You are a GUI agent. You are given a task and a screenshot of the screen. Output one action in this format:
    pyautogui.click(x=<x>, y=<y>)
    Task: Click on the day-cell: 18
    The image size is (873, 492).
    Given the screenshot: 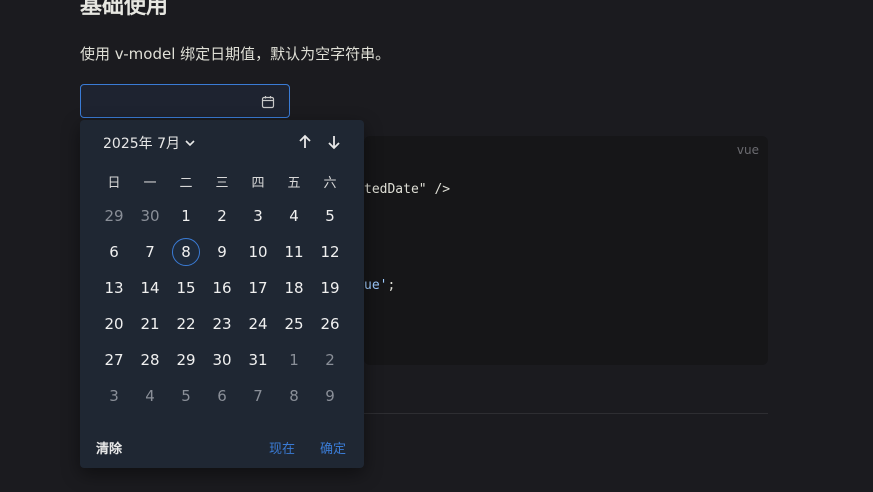 What is the action you would take?
    pyautogui.click(x=294, y=288)
    